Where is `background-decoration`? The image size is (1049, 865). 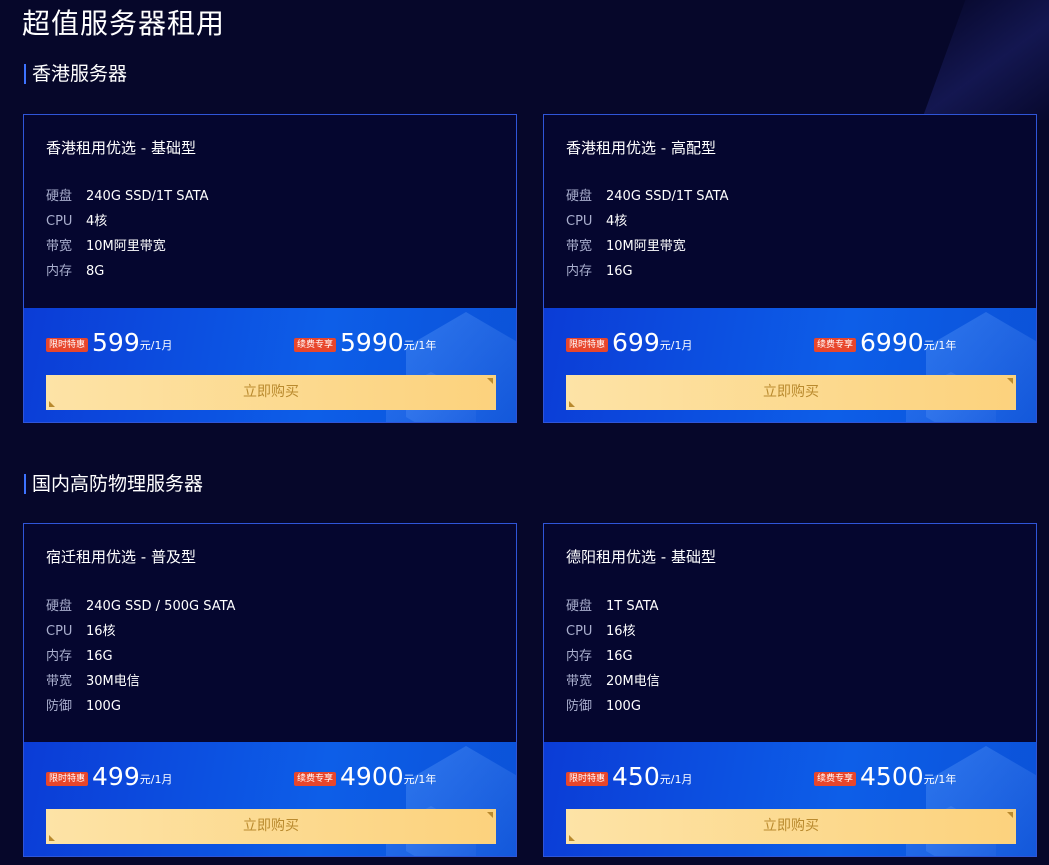
background-decoration is located at coordinates (985, 60).